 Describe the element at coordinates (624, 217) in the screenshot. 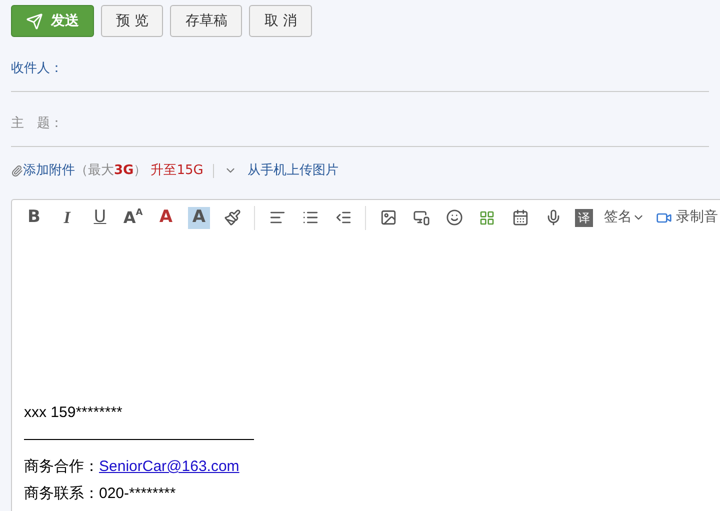

I see `signature-menu: 签名` at that location.